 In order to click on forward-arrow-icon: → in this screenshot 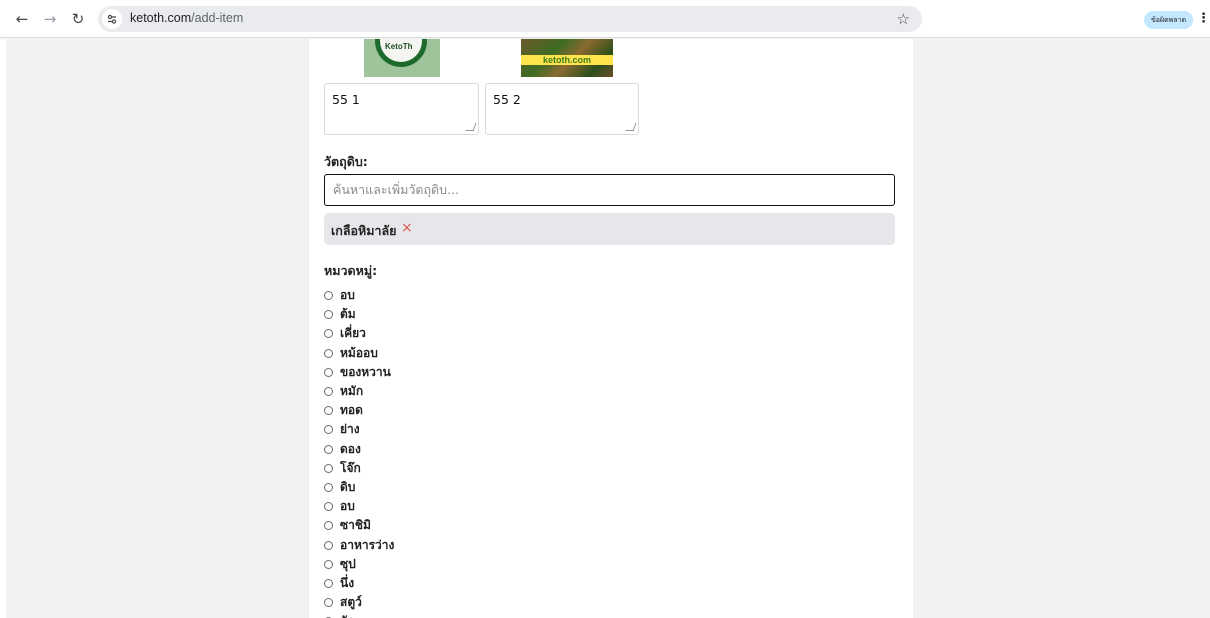, I will do `click(50, 19)`.